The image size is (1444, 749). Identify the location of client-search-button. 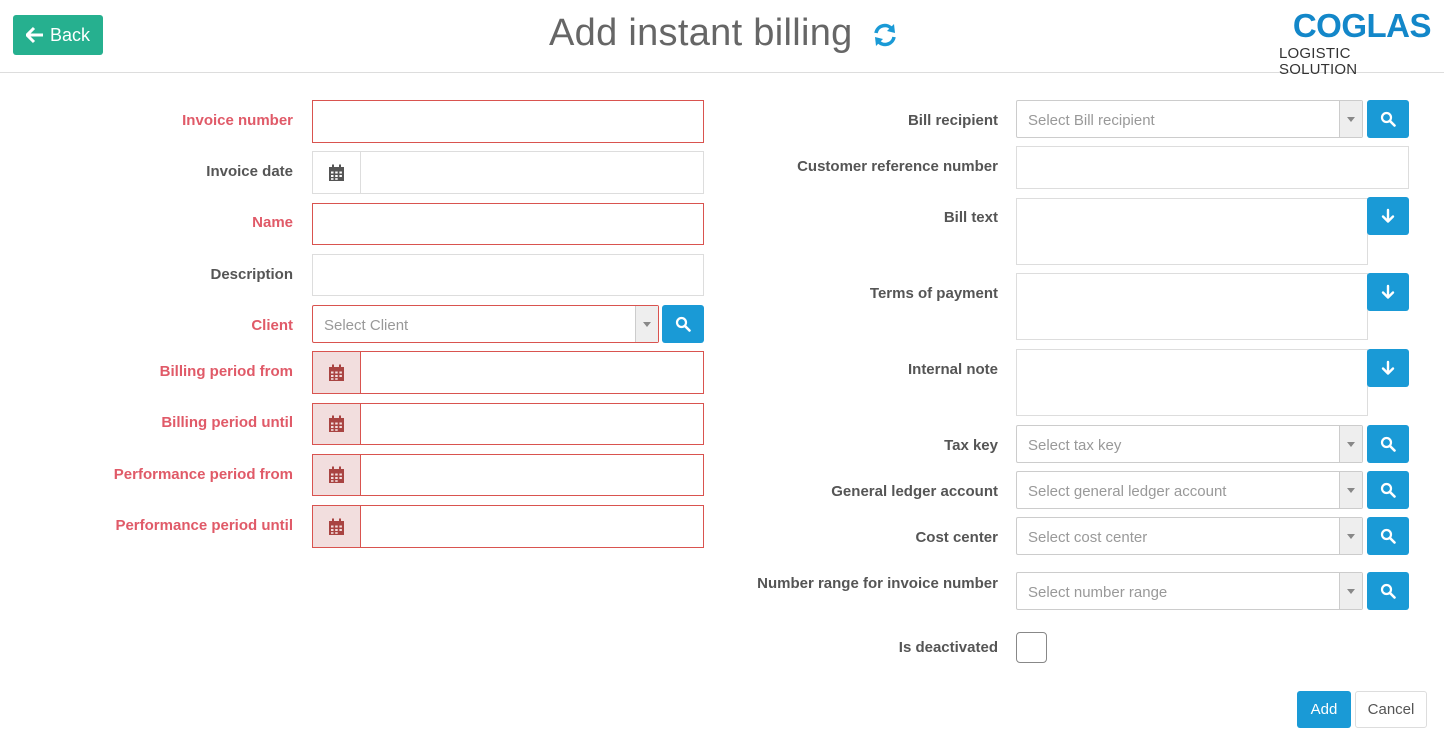
(683, 324).